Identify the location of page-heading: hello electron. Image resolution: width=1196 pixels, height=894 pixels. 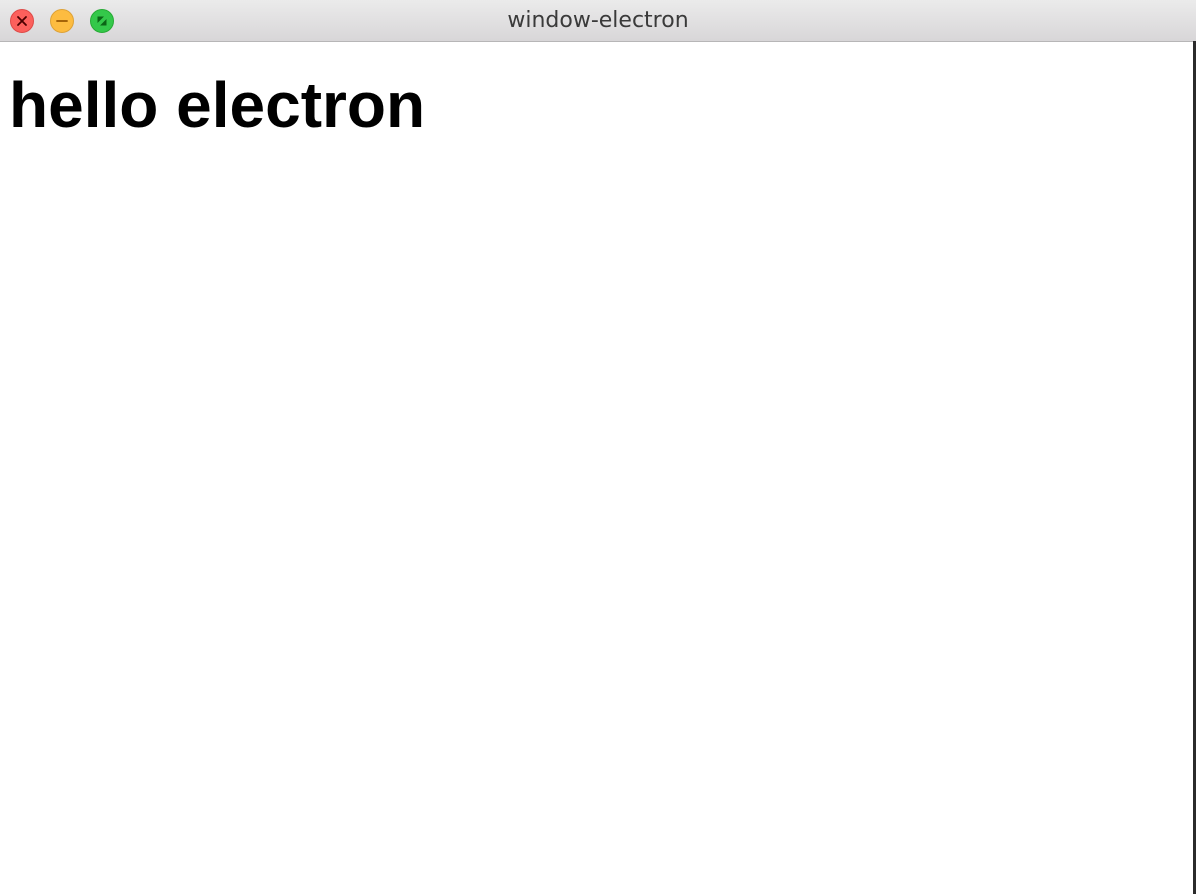
(217, 105).